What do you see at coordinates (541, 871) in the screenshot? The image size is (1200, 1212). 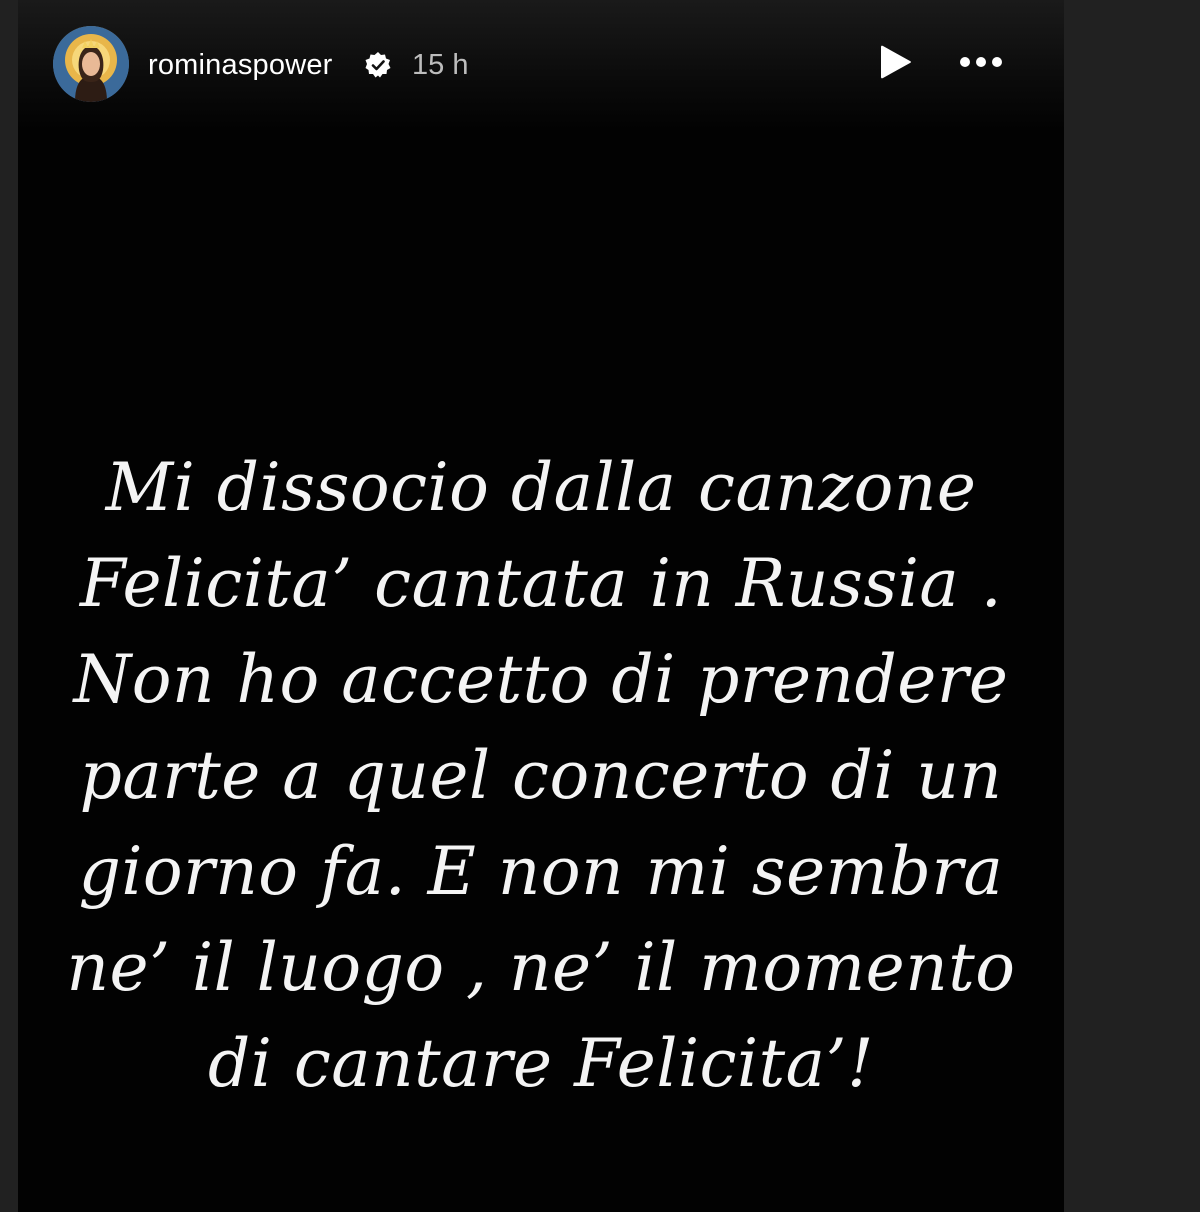 I see `message-line: giorno fa. E non mi sembra` at bounding box center [541, 871].